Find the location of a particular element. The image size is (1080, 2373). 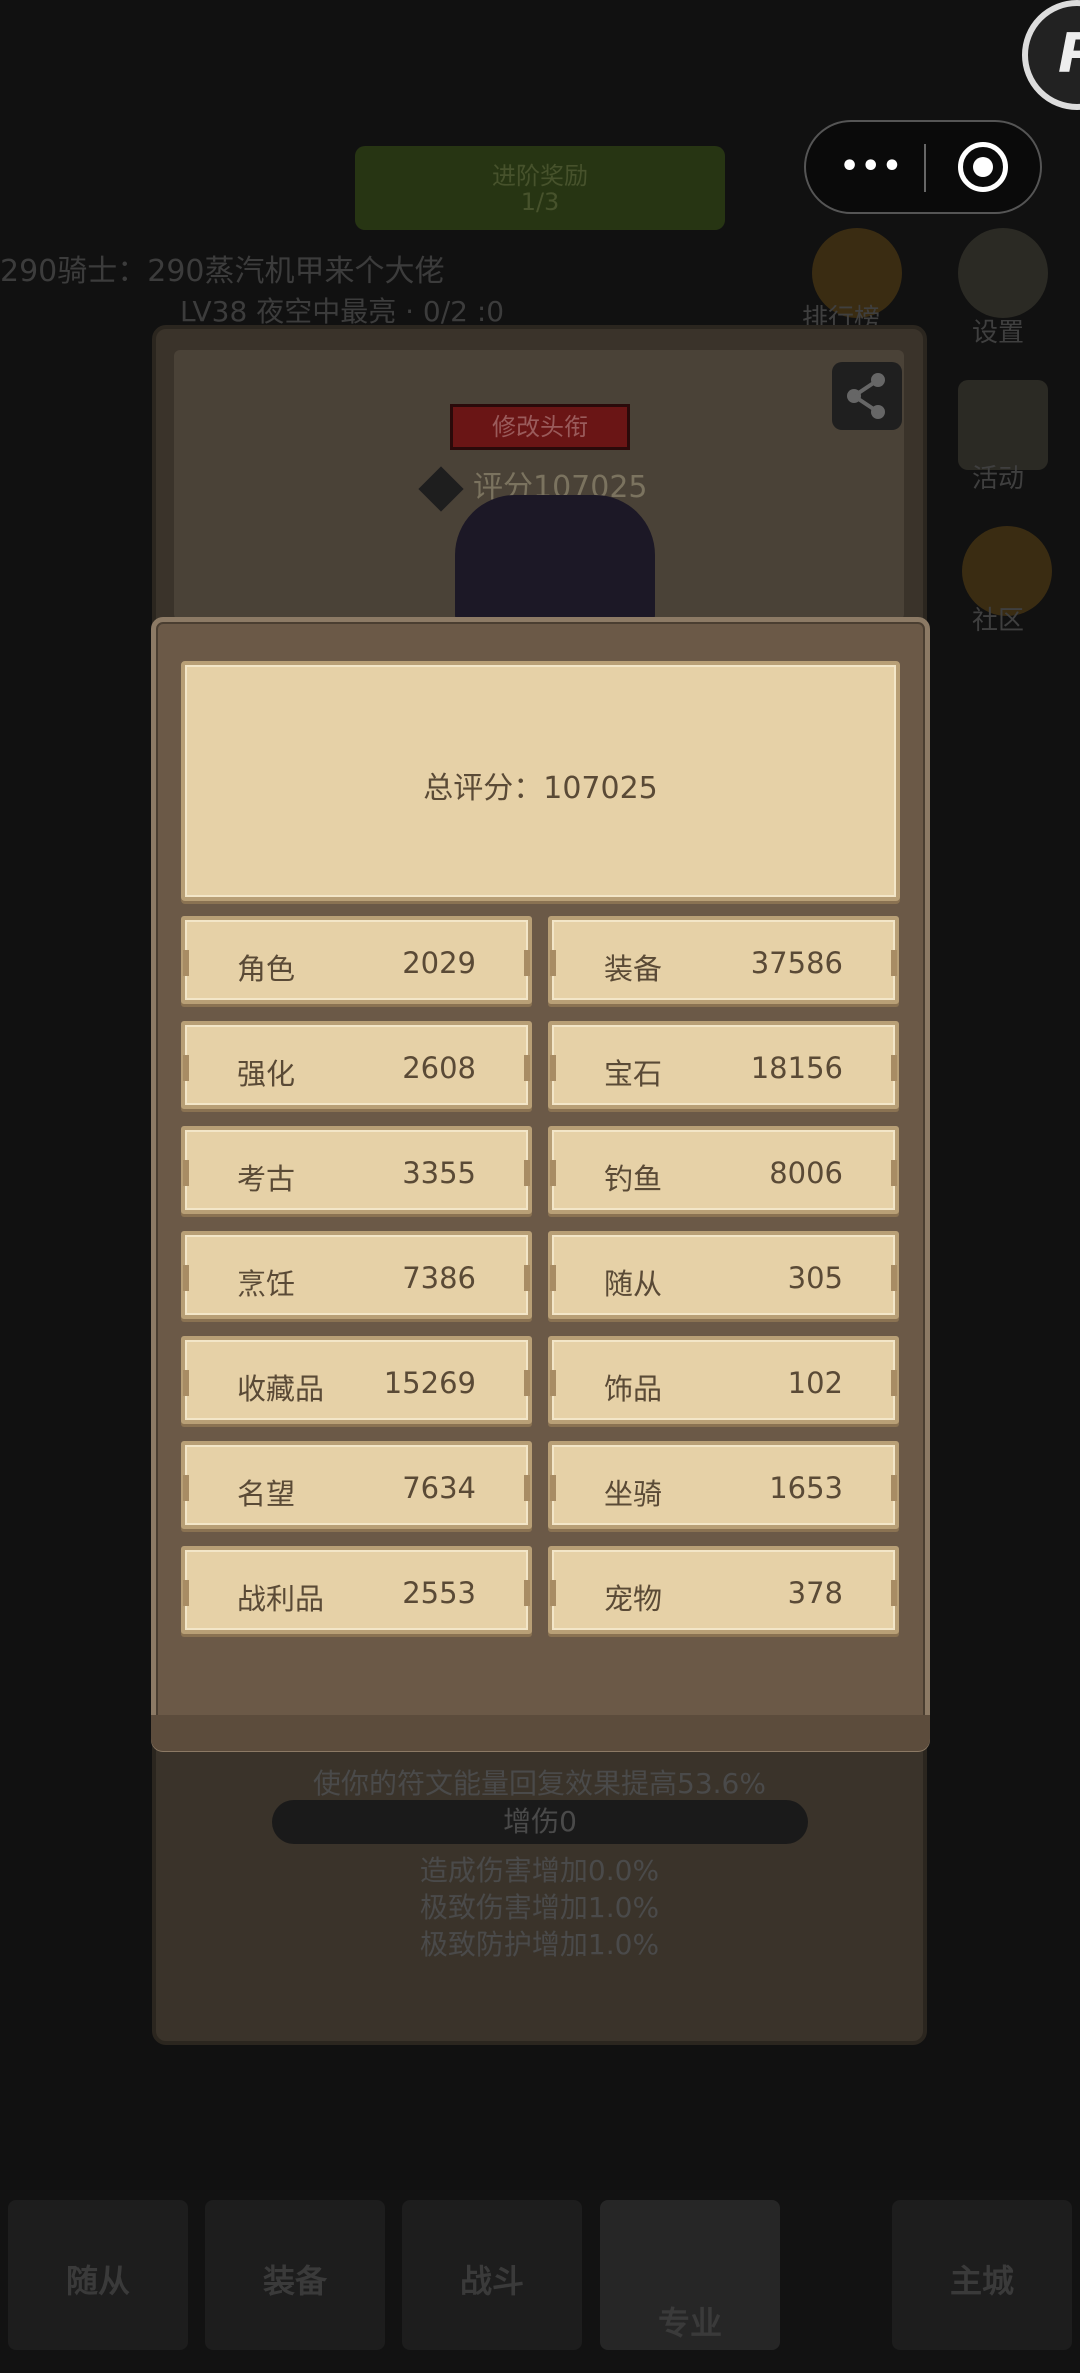

activity-icon is located at coordinates (1003, 425).